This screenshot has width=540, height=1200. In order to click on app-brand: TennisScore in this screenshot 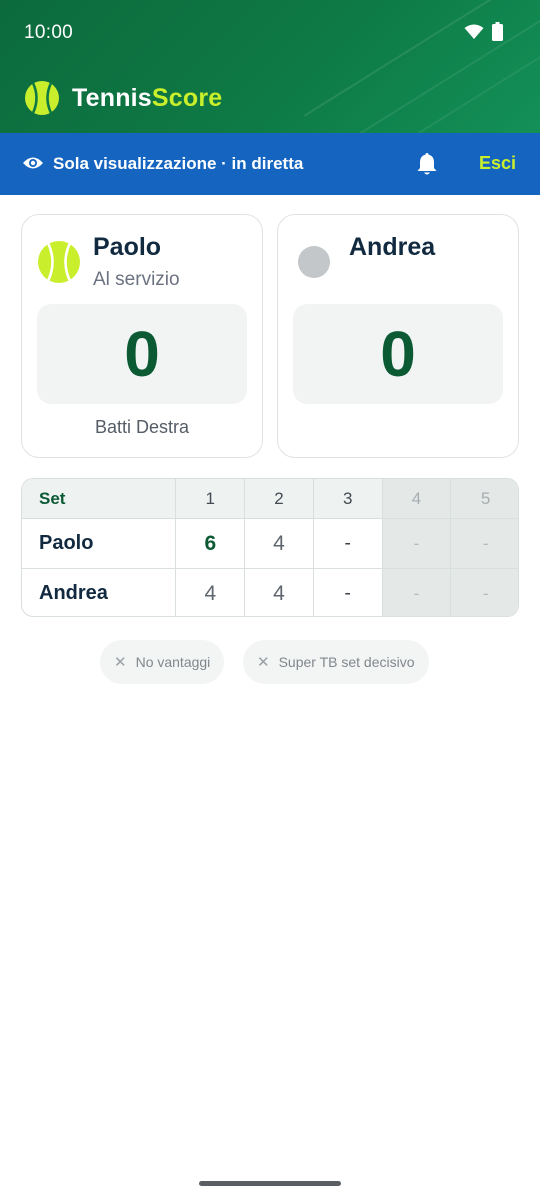, I will do `click(123, 98)`.